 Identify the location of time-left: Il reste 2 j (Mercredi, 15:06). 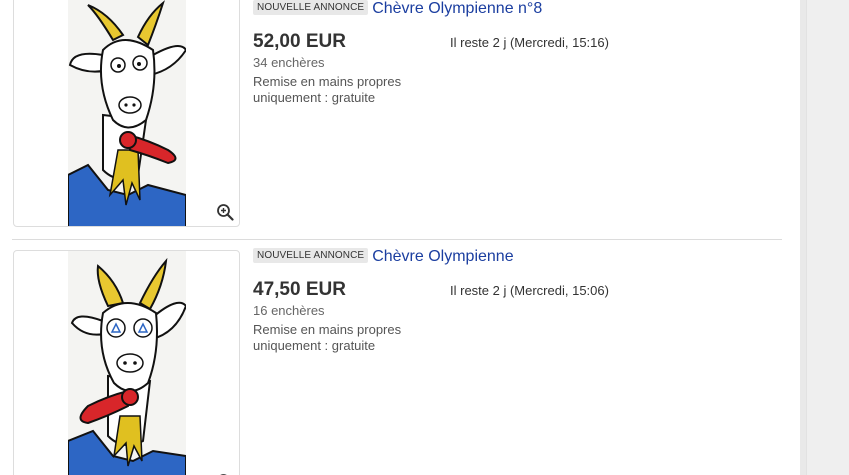
(529, 290).